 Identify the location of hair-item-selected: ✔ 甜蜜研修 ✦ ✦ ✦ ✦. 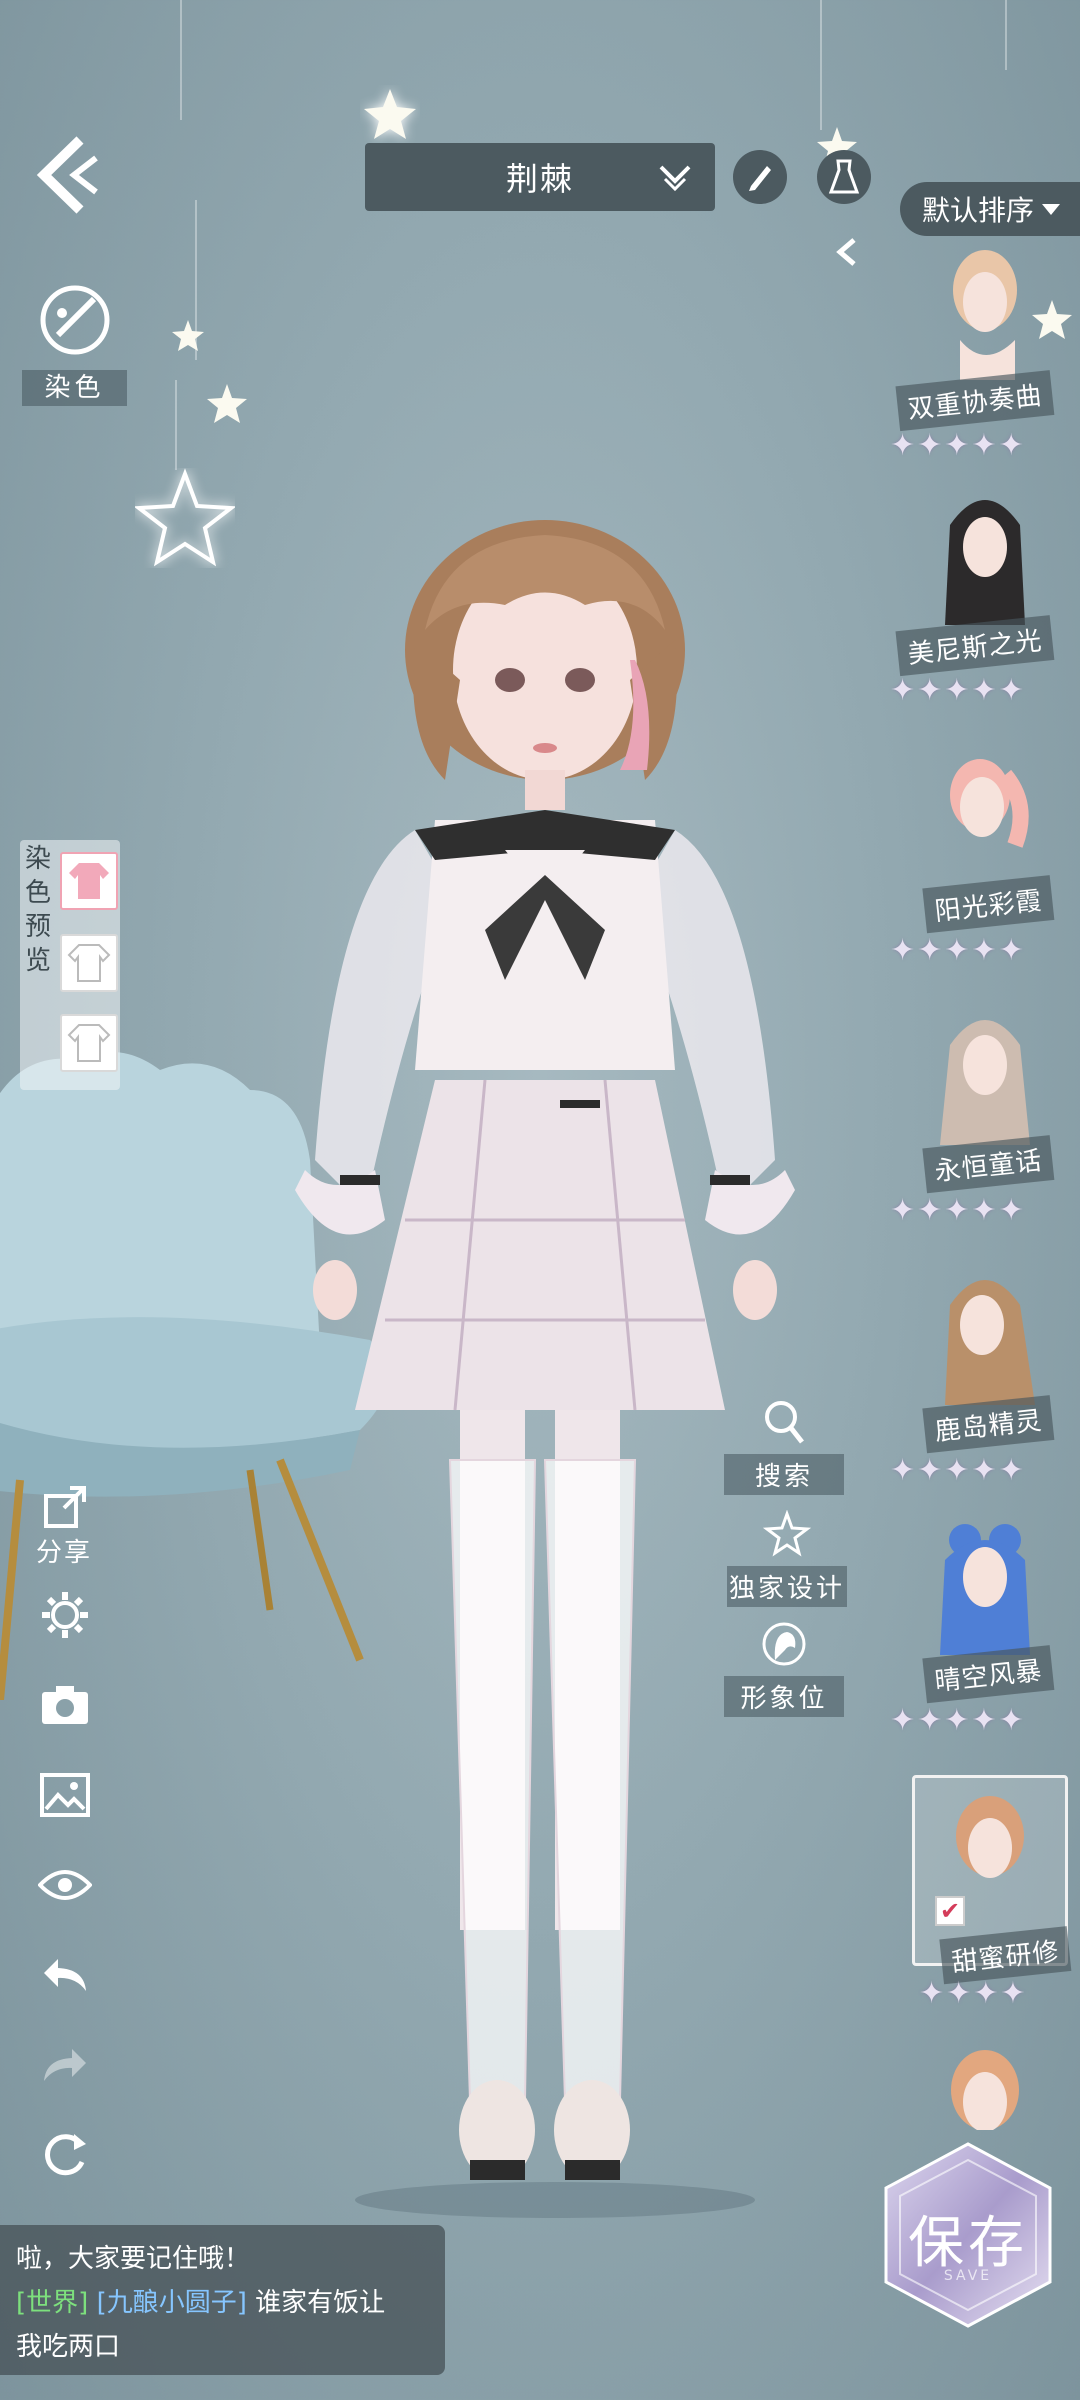
(992, 1893).